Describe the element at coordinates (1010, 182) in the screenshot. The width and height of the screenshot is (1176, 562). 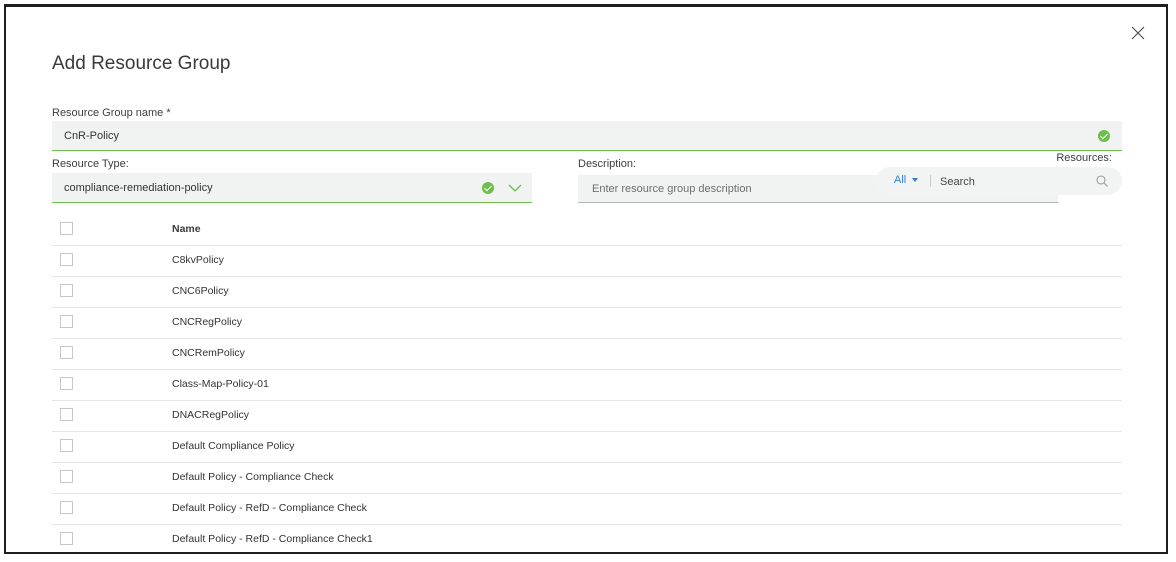
I see `search-input` at that location.